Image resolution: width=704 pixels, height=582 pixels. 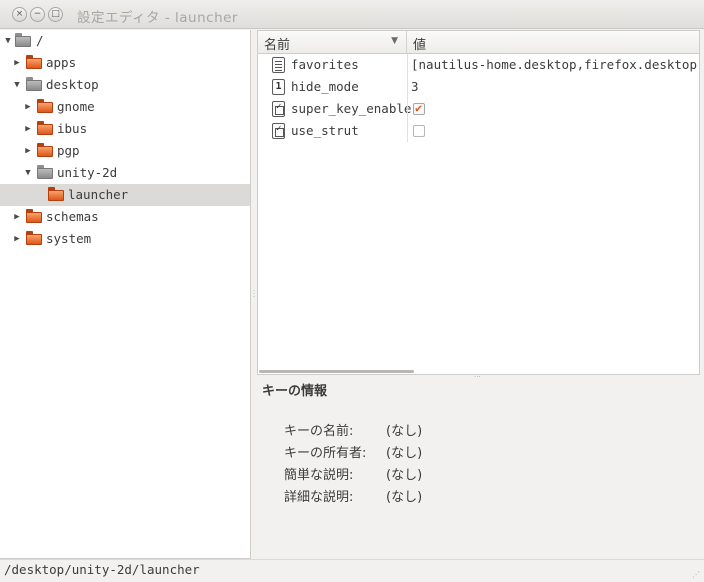 What do you see at coordinates (325, 130) in the screenshot?
I see `key-name: use_strut` at bounding box center [325, 130].